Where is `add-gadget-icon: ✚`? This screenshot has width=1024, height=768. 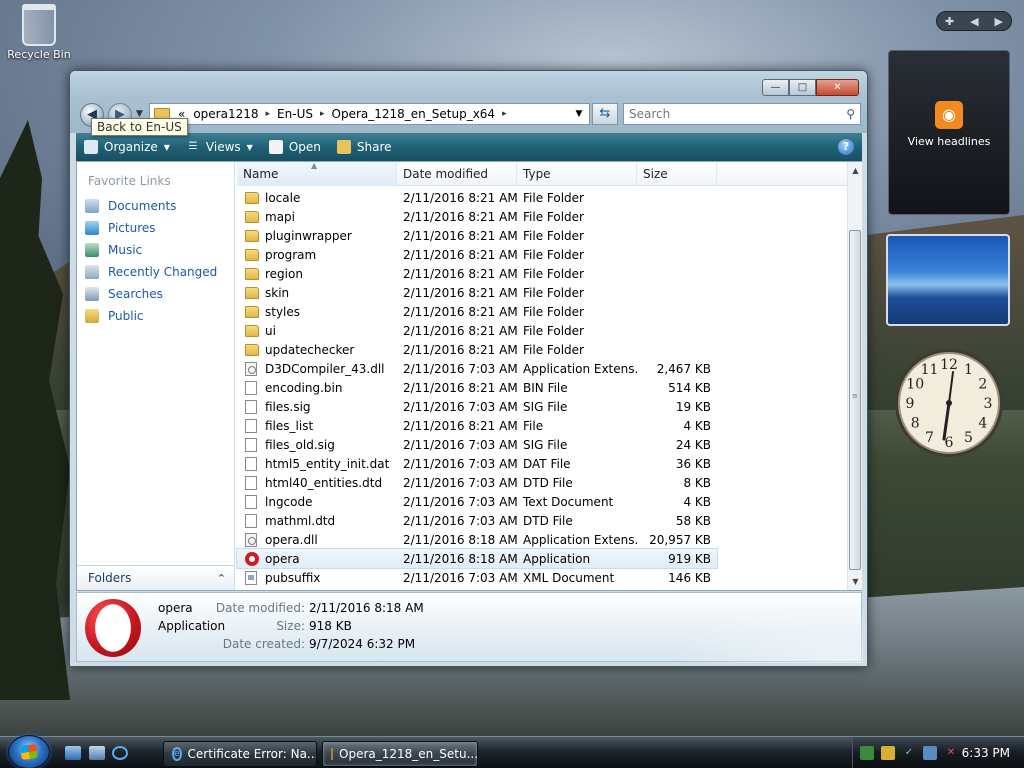 add-gadget-icon: ✚ is located at coordinates (949, 21).